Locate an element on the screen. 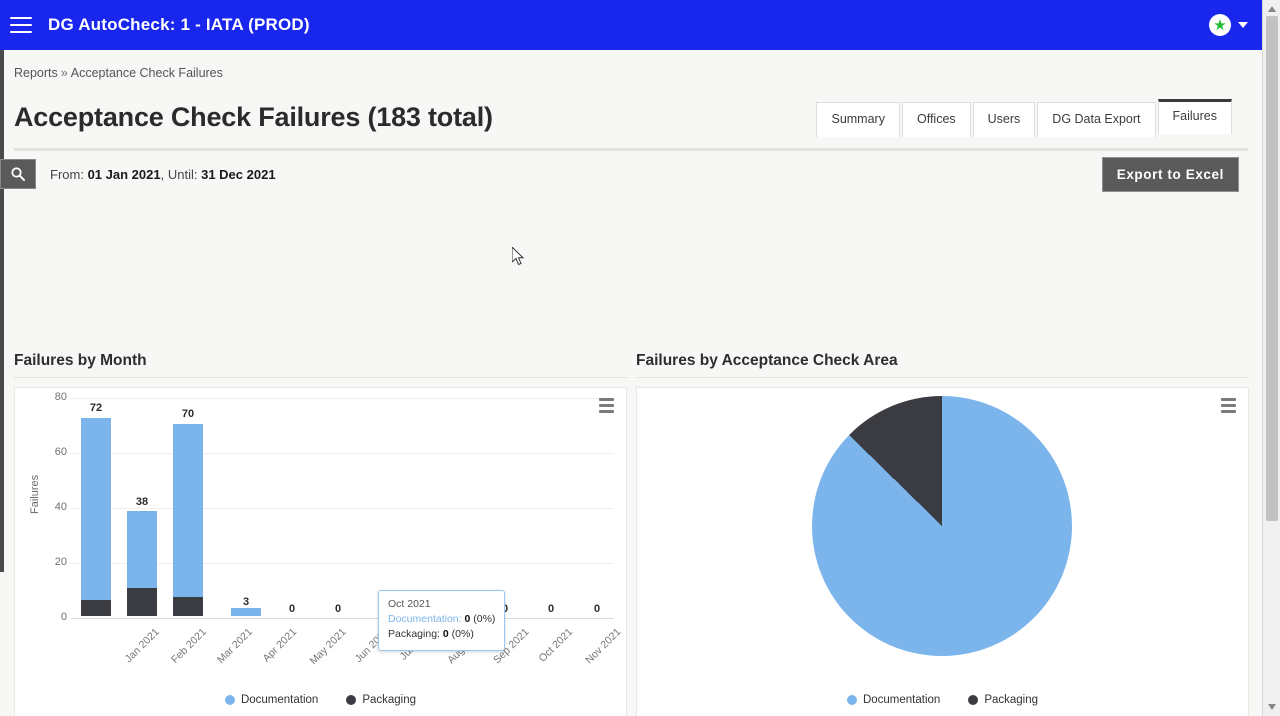 This screenshot has height=716, width=1280. bar-segment-packaging-mar is located at coordinates (188, 606).